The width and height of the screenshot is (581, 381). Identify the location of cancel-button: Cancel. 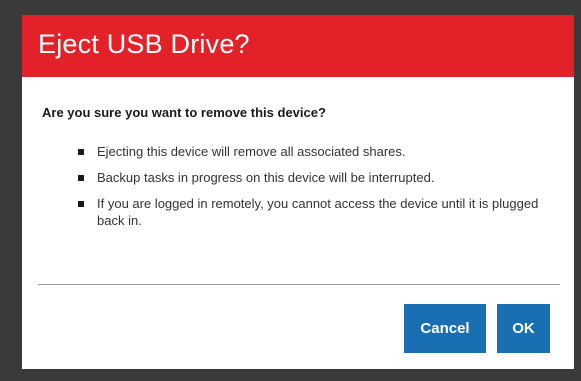
(445, 328).